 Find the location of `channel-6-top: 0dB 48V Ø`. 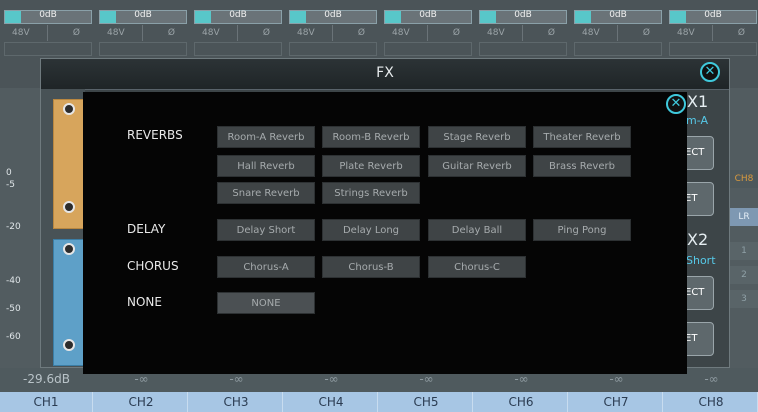

channel-6-top: 0dB 48V Ø is located at coordinates (521, 29).